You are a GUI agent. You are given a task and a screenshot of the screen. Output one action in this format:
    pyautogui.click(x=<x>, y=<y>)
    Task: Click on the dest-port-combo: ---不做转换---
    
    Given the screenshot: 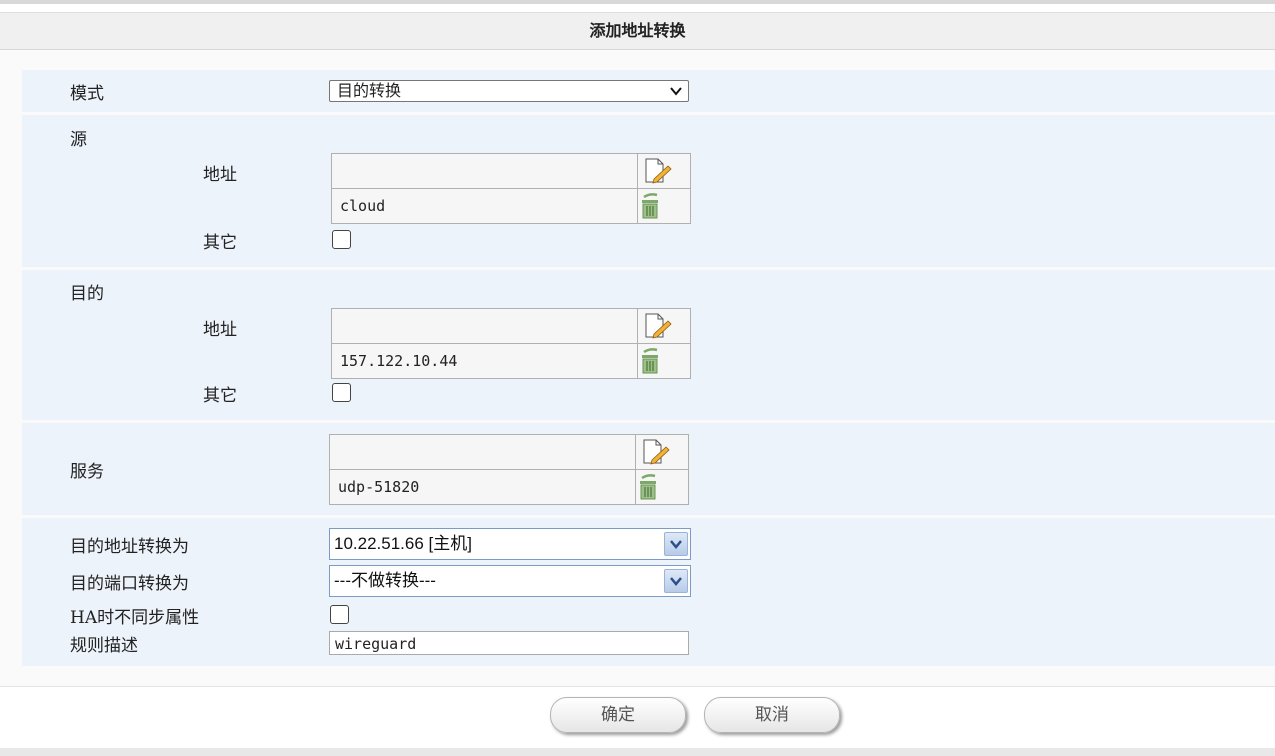 What is the action you would take?
    pyautogui.click(x=510, y=581)
    